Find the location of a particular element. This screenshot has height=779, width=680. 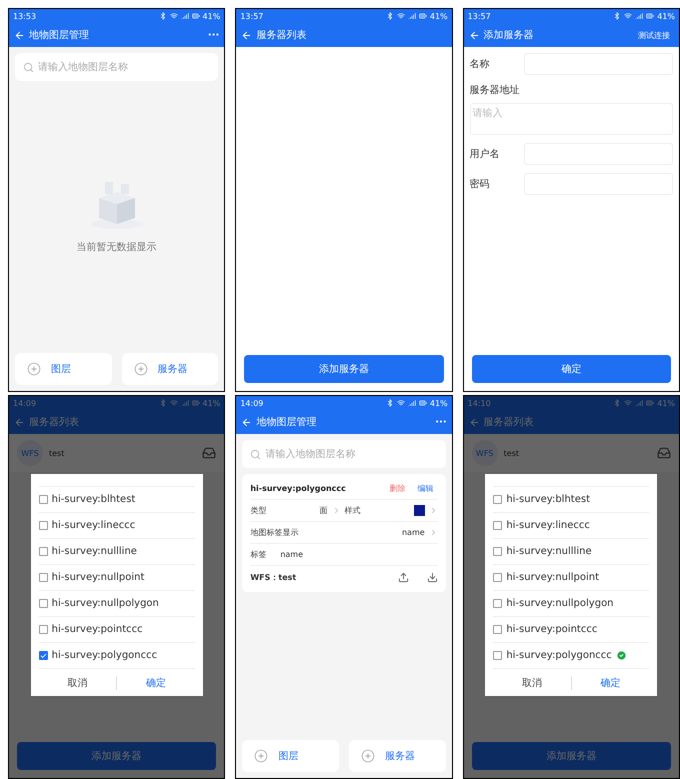

field-label: 名称 is located at coordinates (480, 64).